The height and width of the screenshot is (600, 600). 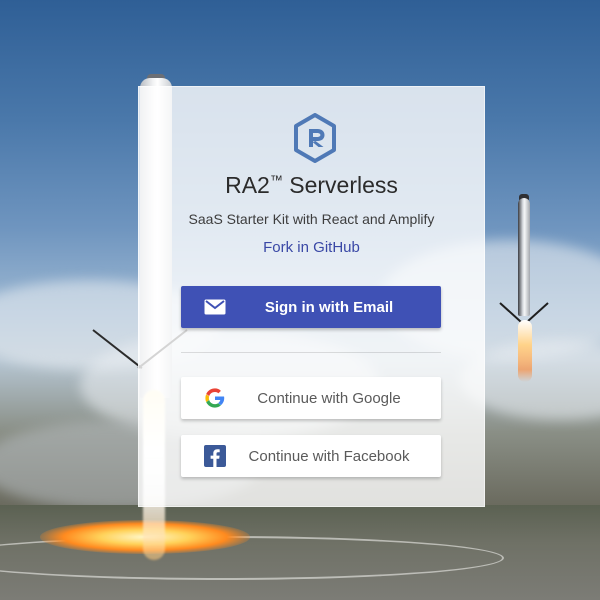 I want to click on continue-facebook-button: Continue with Facebook, so click(x=311, y=456).